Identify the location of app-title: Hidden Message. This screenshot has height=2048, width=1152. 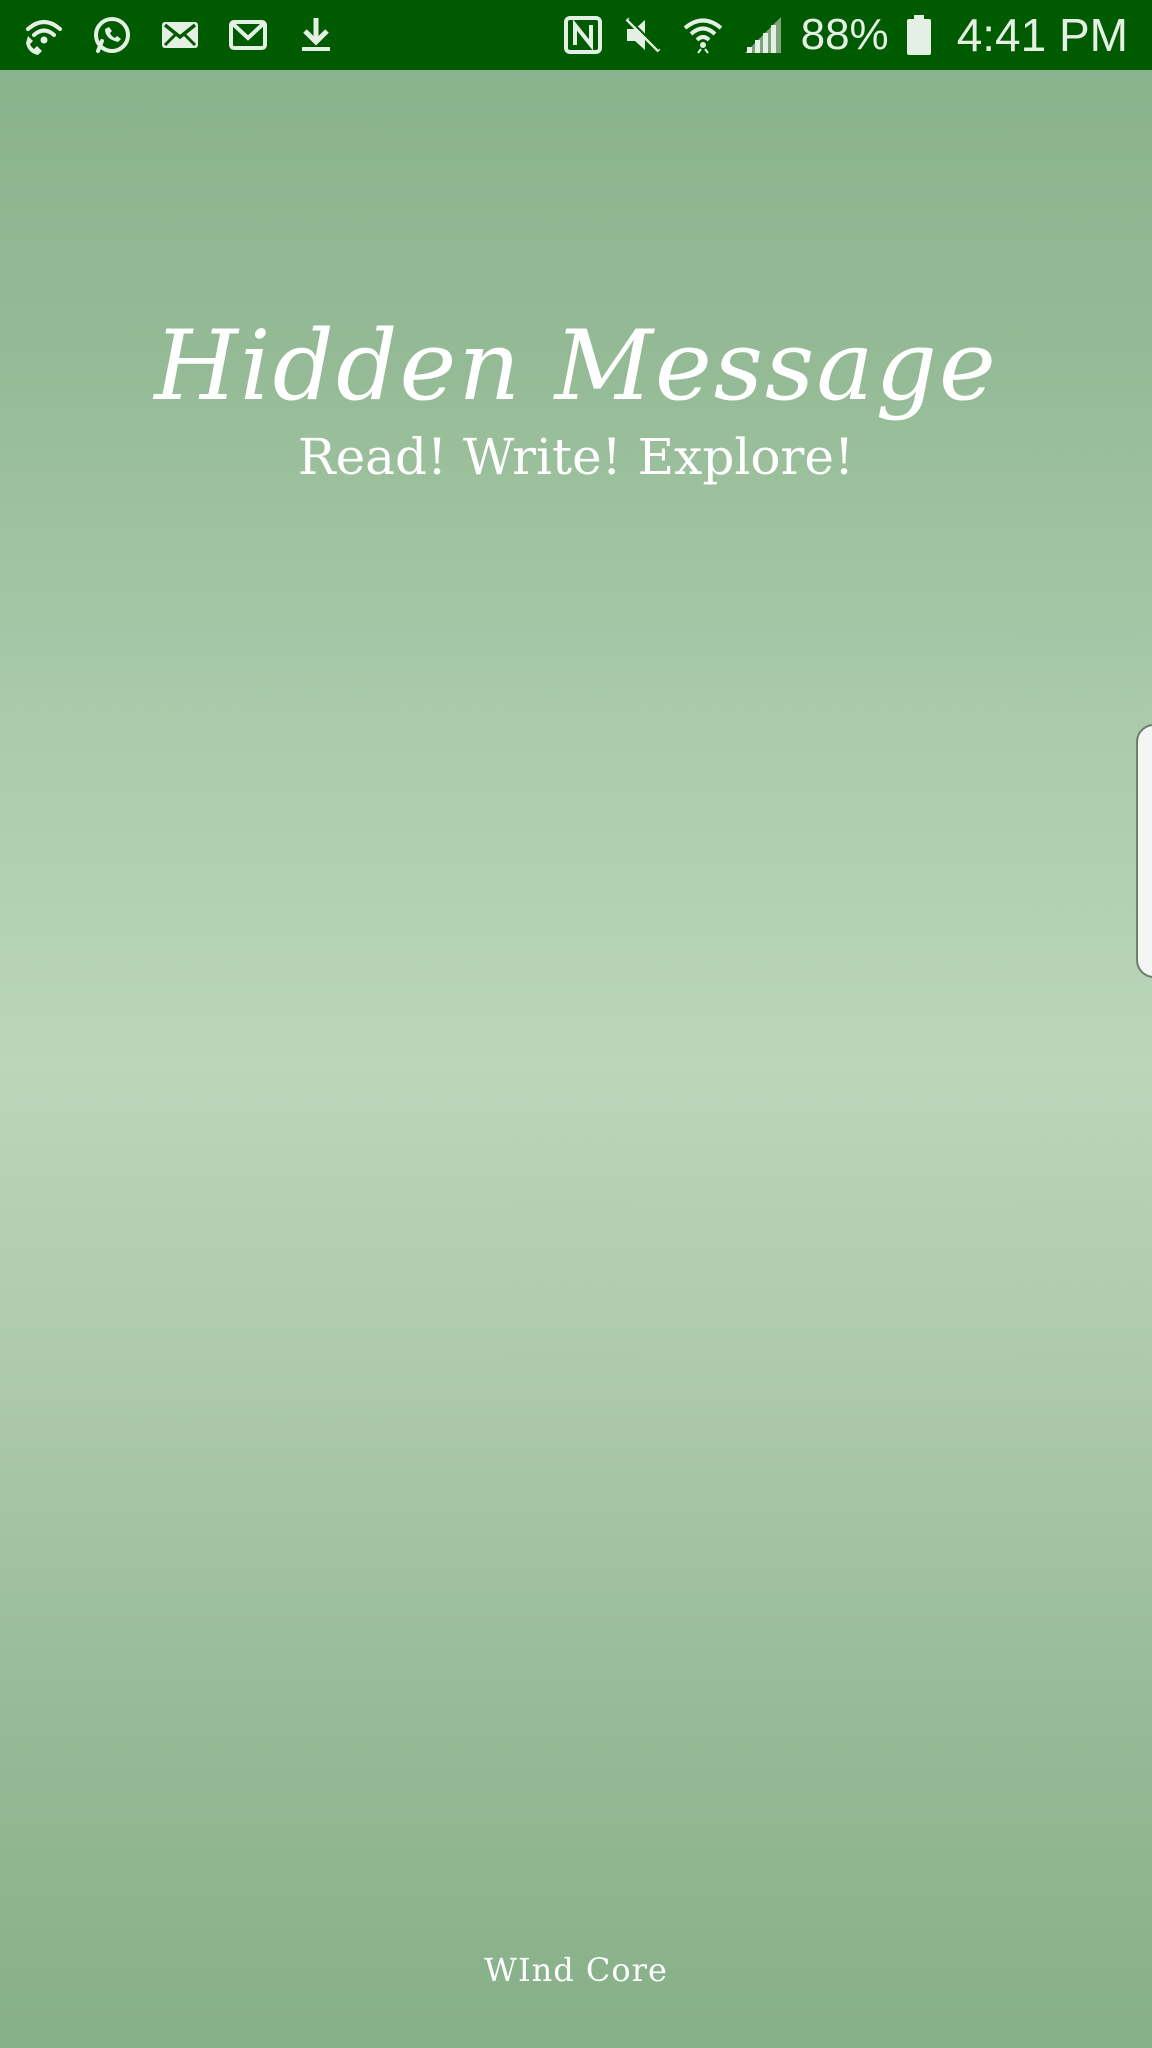
(576, 366).